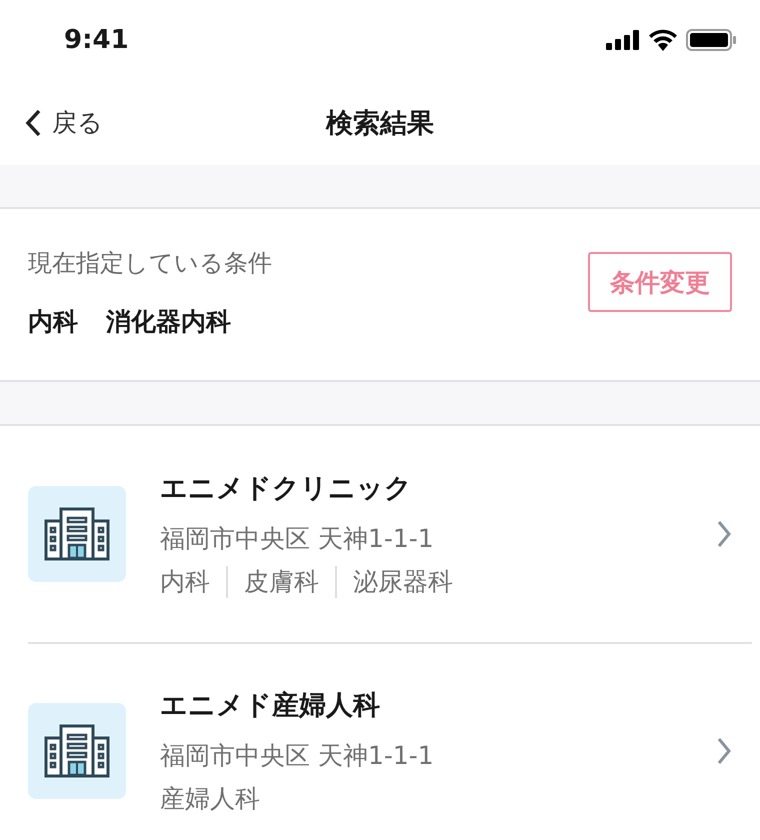 The height and width of the screenshot is (840, 760). What do you see at coordinates (270, 706) in the screenshot?
I see `clinic-name: エニメド産婦人科` at bounding box center [270, 706].